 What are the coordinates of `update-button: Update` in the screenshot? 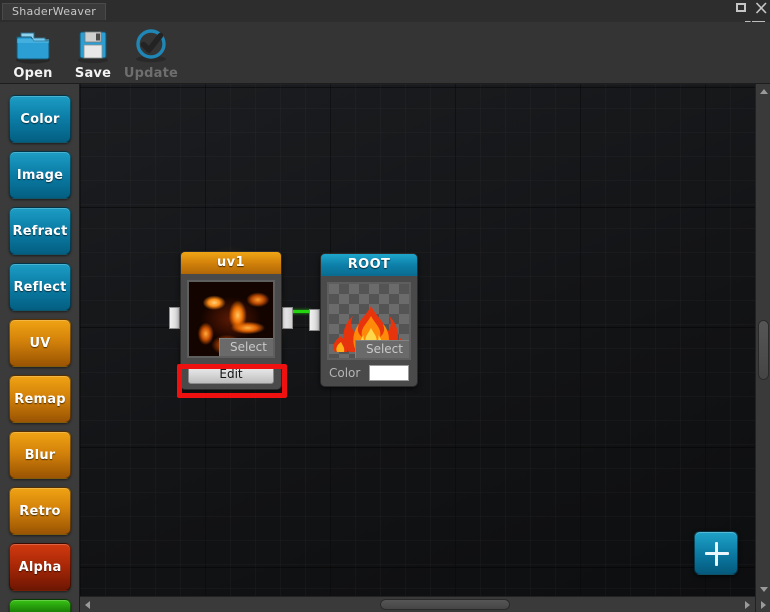 It's located at (151, 54).